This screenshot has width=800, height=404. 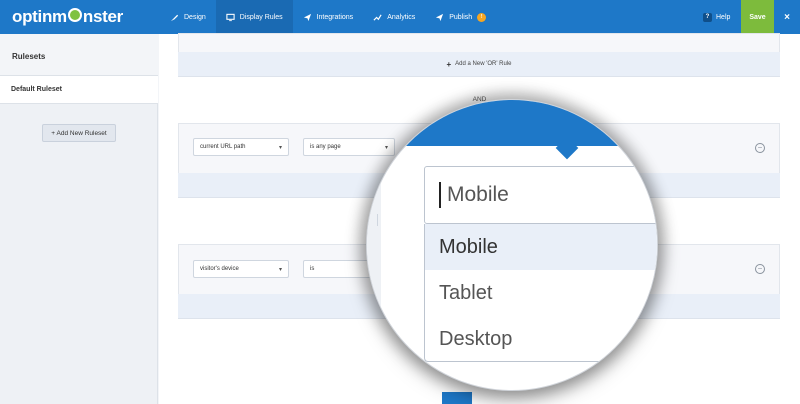 What do you see at coordinates (79, 90) in the screenshot?
I see `sidebar-item-default-ruleset: Default Ruleset` at bounding box center [79, 90].